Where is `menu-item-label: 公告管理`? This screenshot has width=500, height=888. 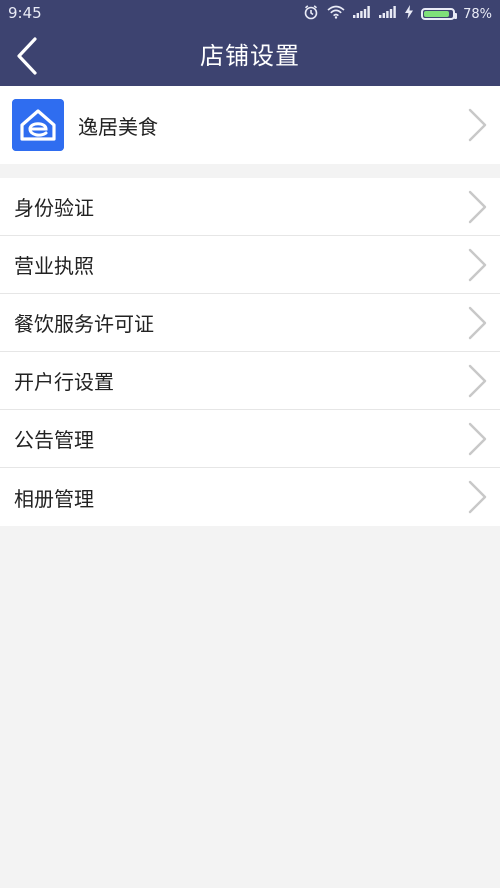
menu-item-label: 公告管理 is located at coordinates (54, 440).